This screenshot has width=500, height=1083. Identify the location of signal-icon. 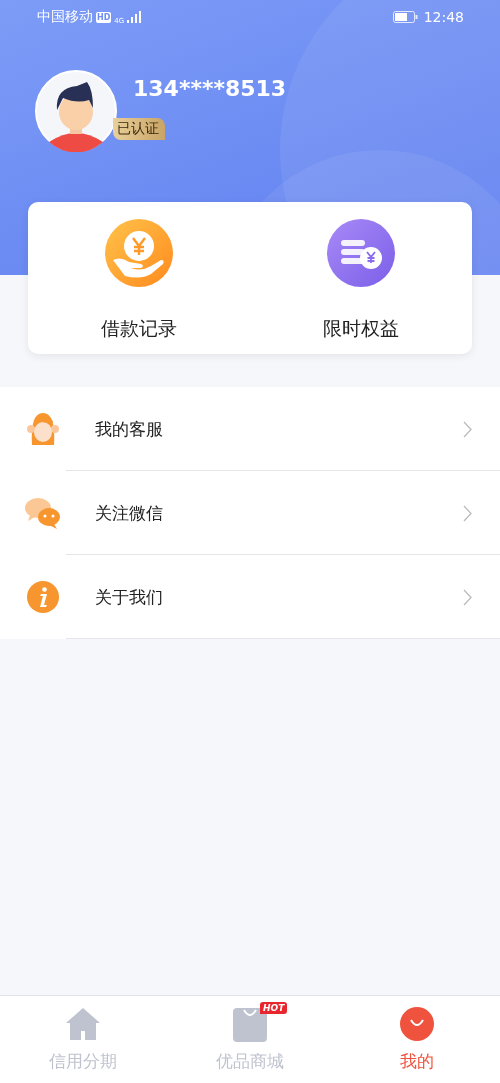
(134, 17).